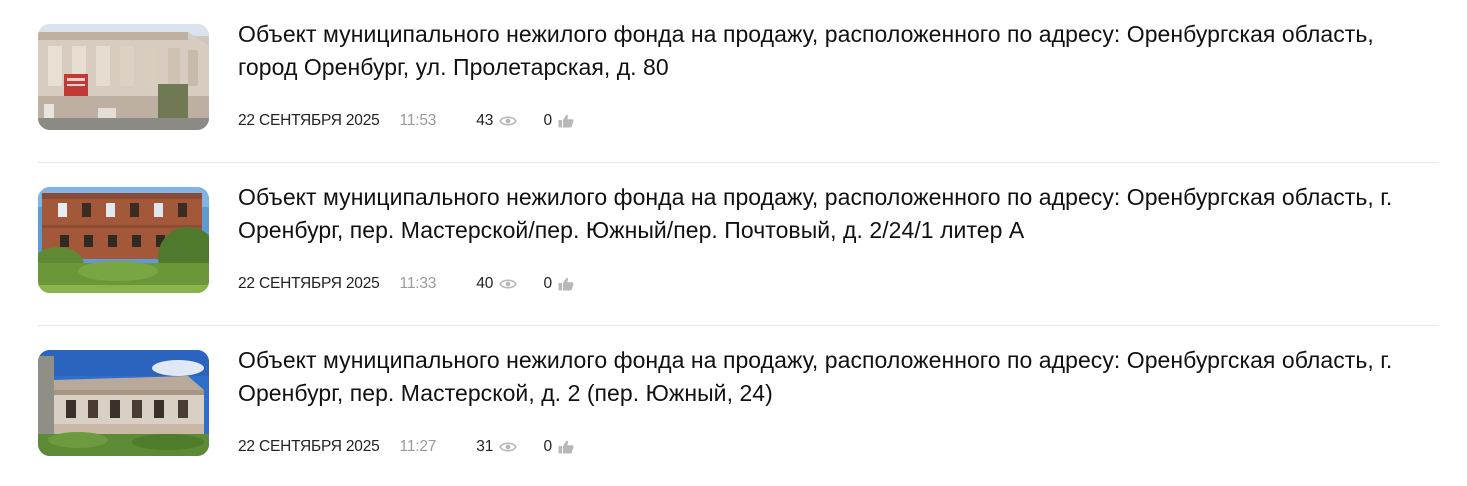  I want to click on news-meta: 22 сентября 2025 11:27 31 0, so click(406, 447).